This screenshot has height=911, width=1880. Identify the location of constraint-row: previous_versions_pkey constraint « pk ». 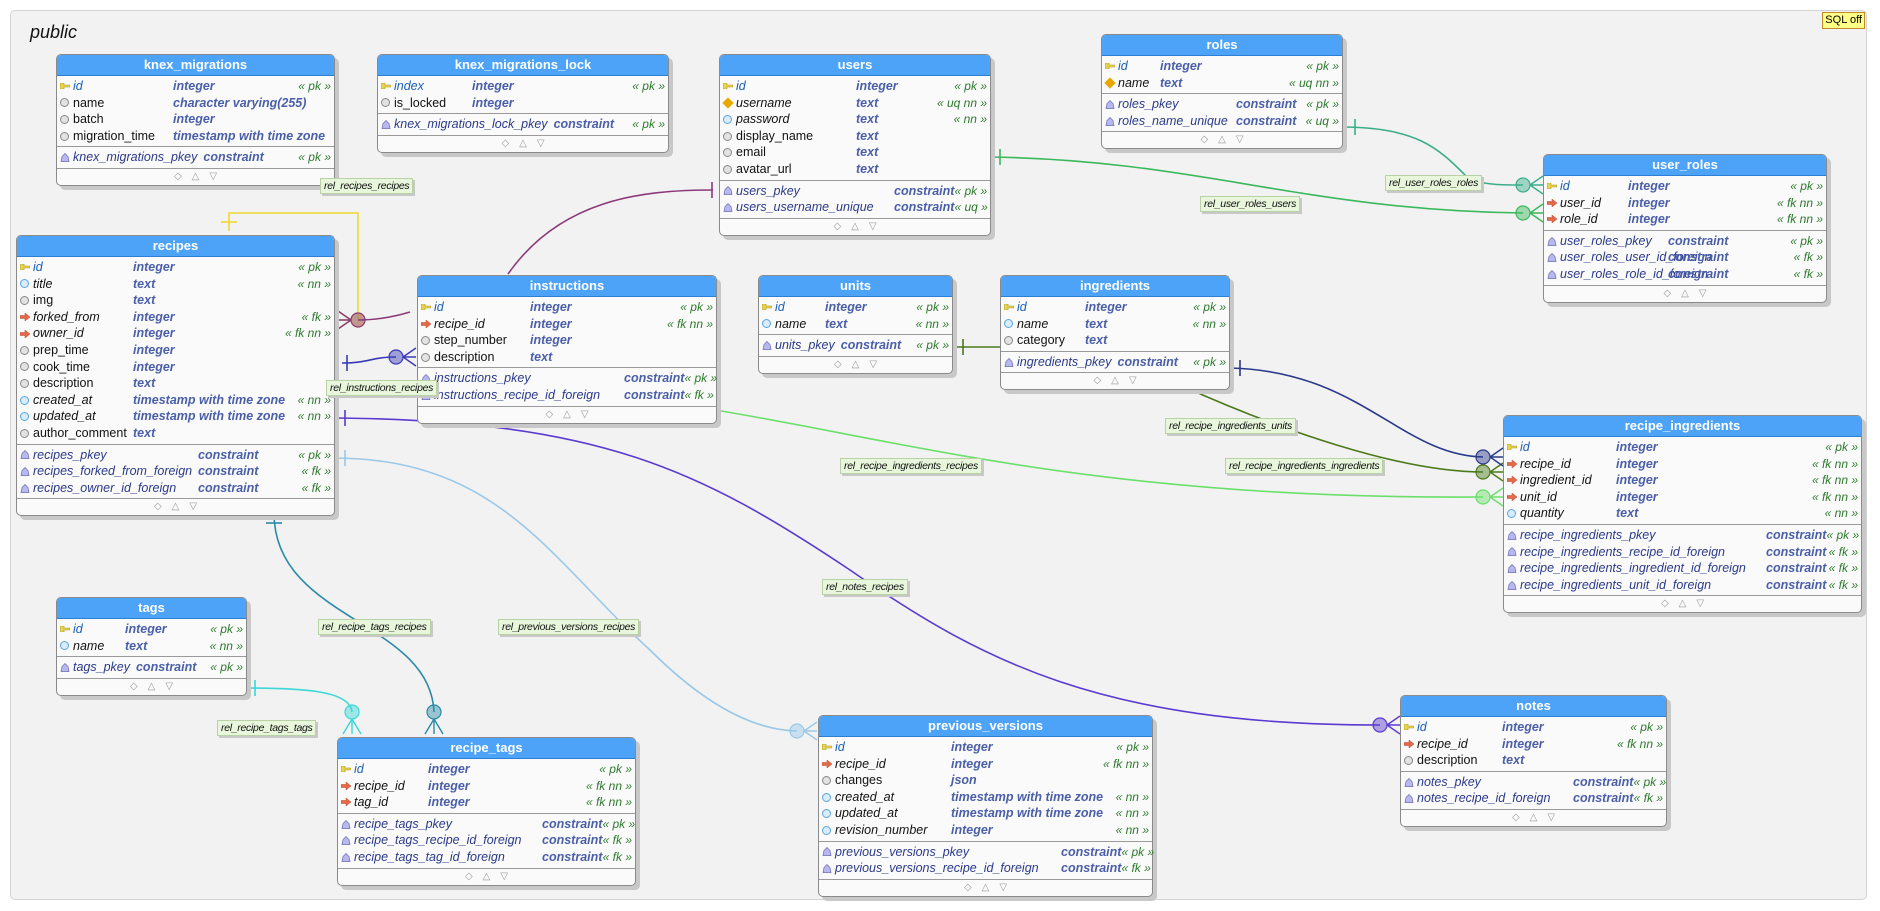
(986, 852).